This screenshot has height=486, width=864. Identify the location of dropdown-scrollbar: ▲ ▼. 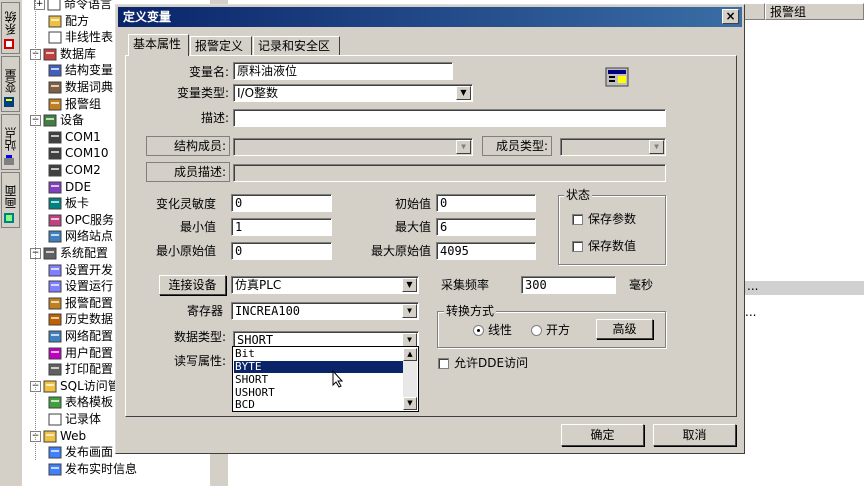
(410, 379).